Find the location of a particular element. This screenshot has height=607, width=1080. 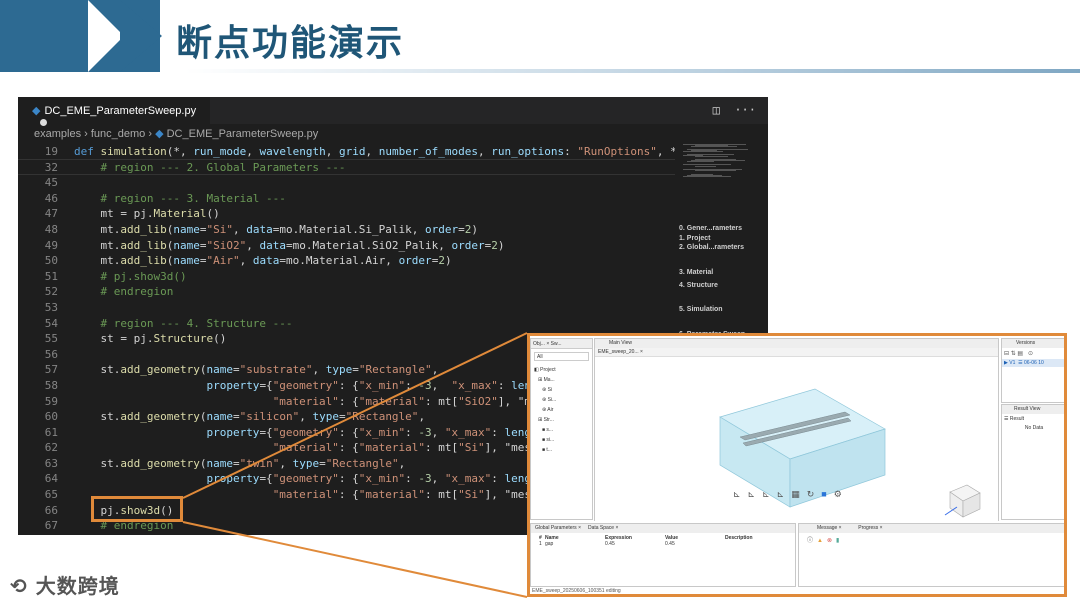

view-yz-icon: ⊾ is located at coordinates (769, 494).